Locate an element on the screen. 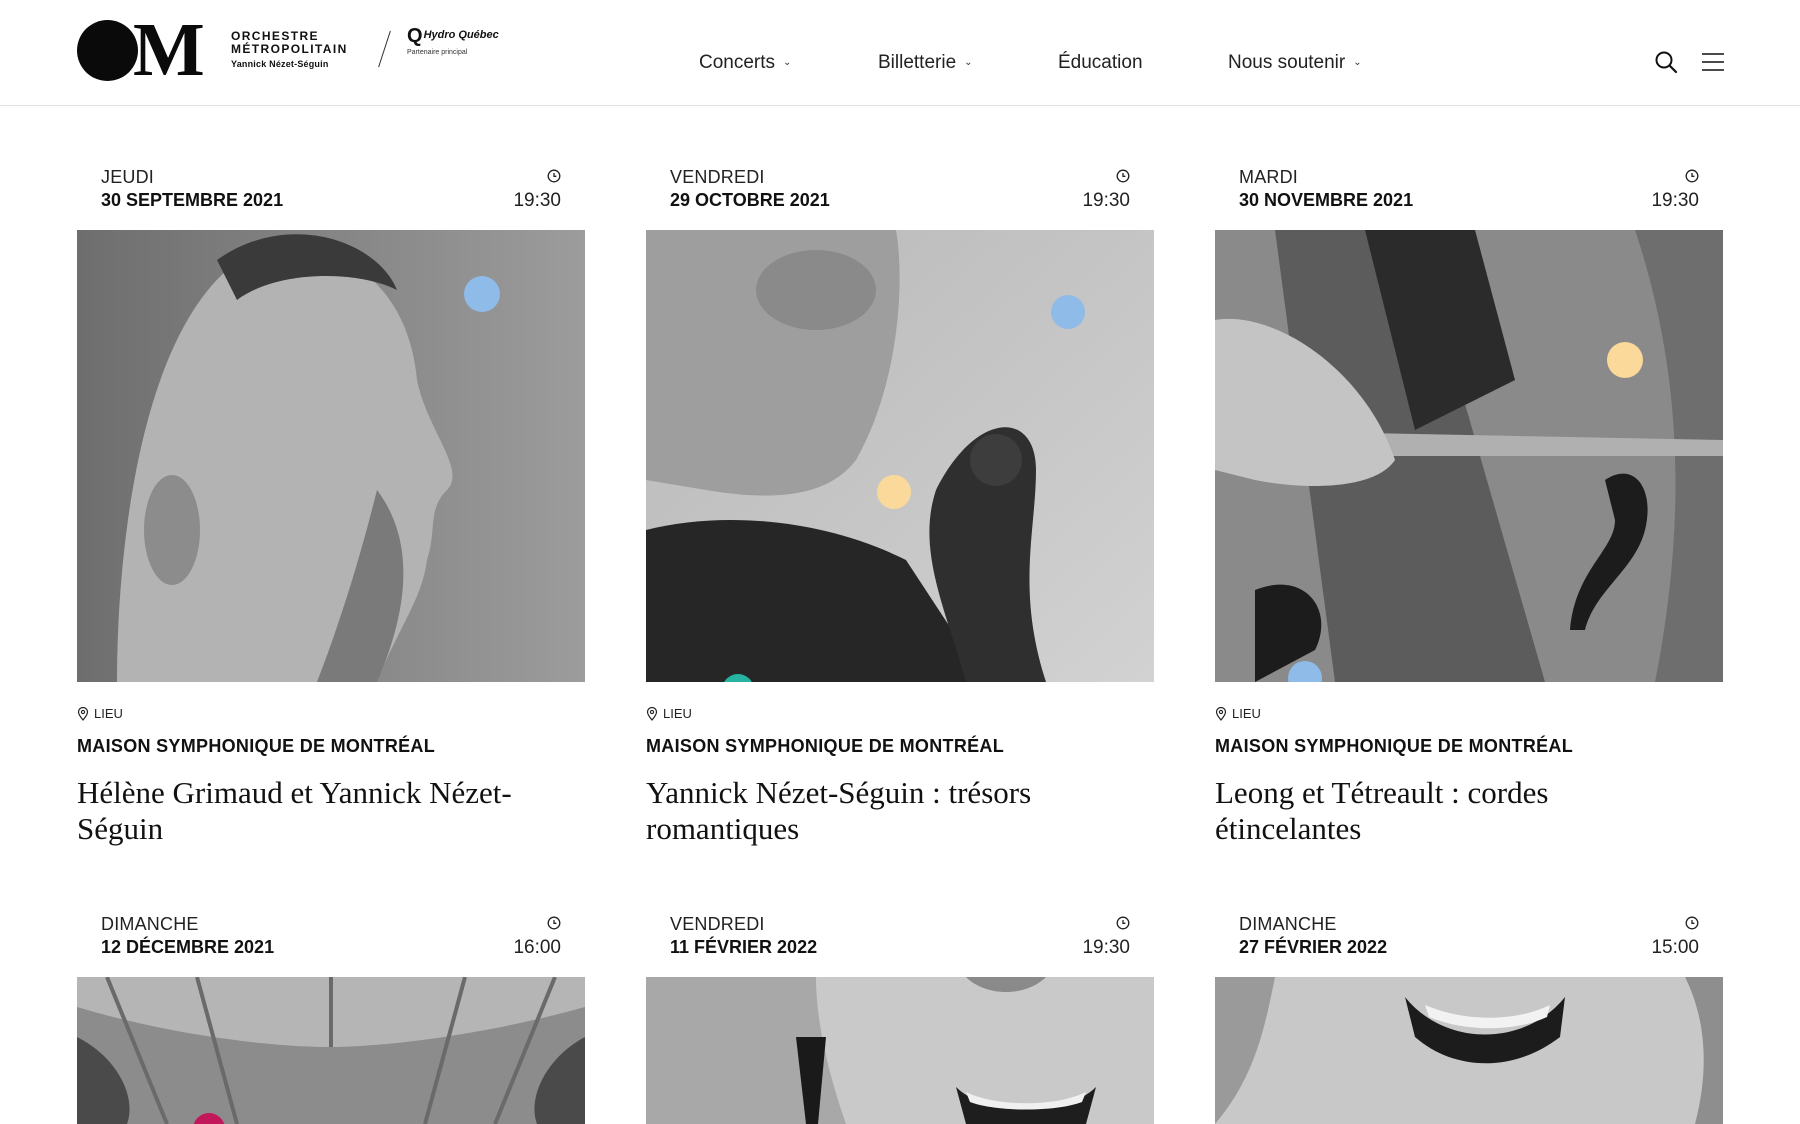 Image resolution: width=1800 pixels, height=1124 pixels. logo-letter: M is located at coordinates (169, 50).